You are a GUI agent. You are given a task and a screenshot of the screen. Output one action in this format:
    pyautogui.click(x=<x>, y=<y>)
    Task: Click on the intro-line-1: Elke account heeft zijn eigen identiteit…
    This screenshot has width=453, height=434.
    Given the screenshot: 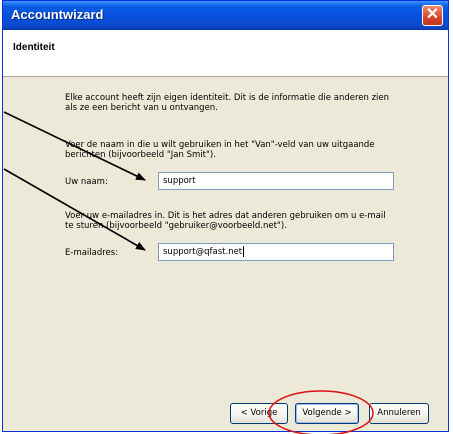 What is the action you would take?
    pyautogui.click(x=227, y=98)
    